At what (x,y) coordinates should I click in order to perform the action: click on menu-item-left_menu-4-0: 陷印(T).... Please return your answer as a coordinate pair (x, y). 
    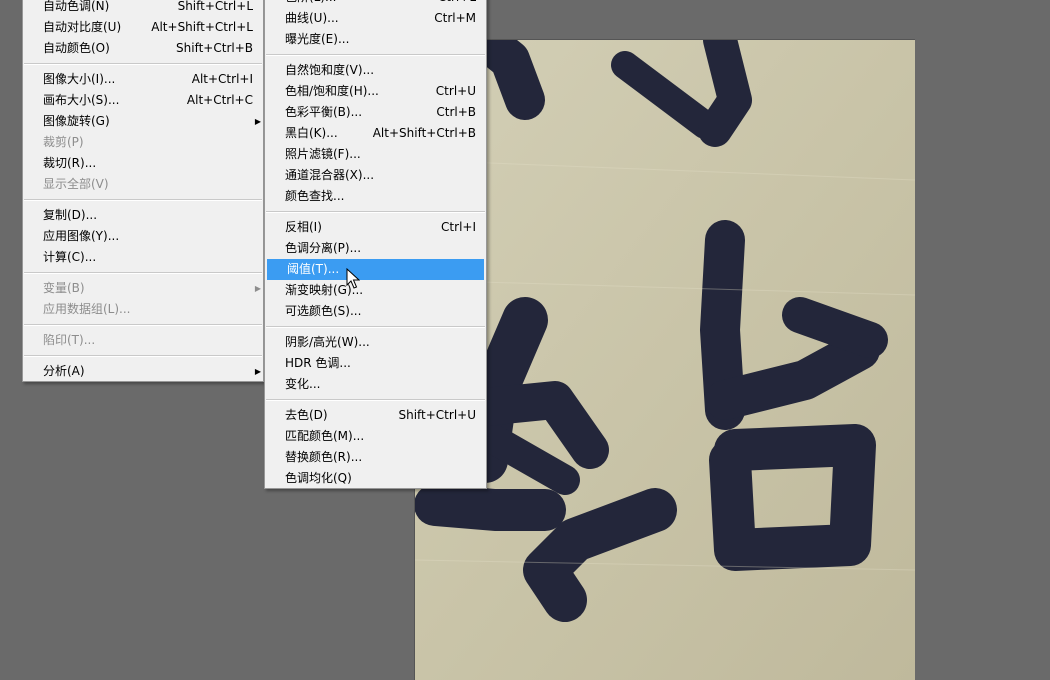
    Looking at the image, I should click on (143, 340).